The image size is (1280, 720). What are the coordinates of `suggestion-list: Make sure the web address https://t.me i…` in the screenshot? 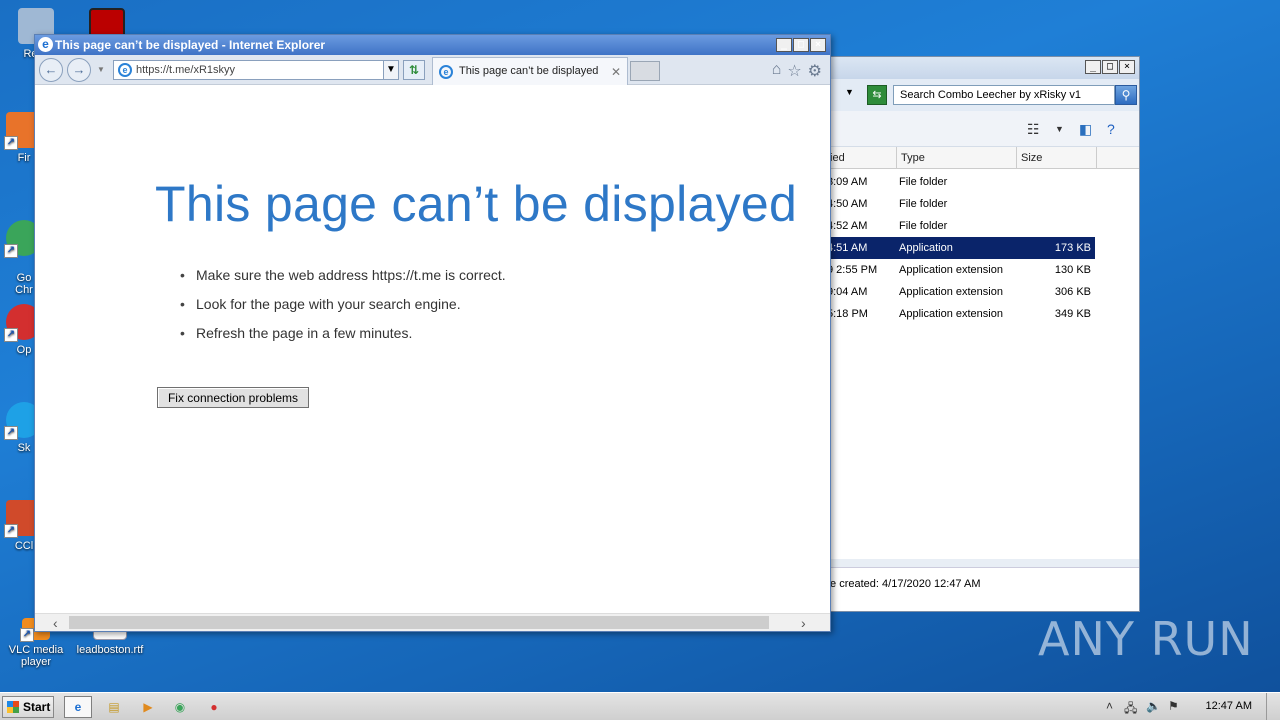 It's located at (343, 310).